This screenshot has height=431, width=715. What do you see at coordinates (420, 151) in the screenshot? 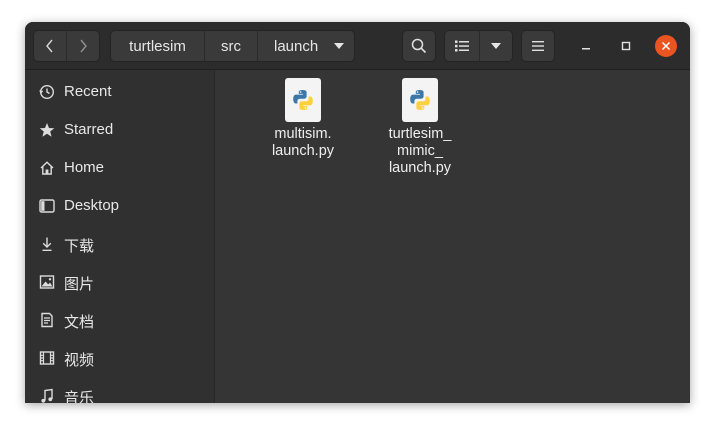
I see `file-name: turtlesim_ mimic_ launch.py` at bounding box center [420, 151].